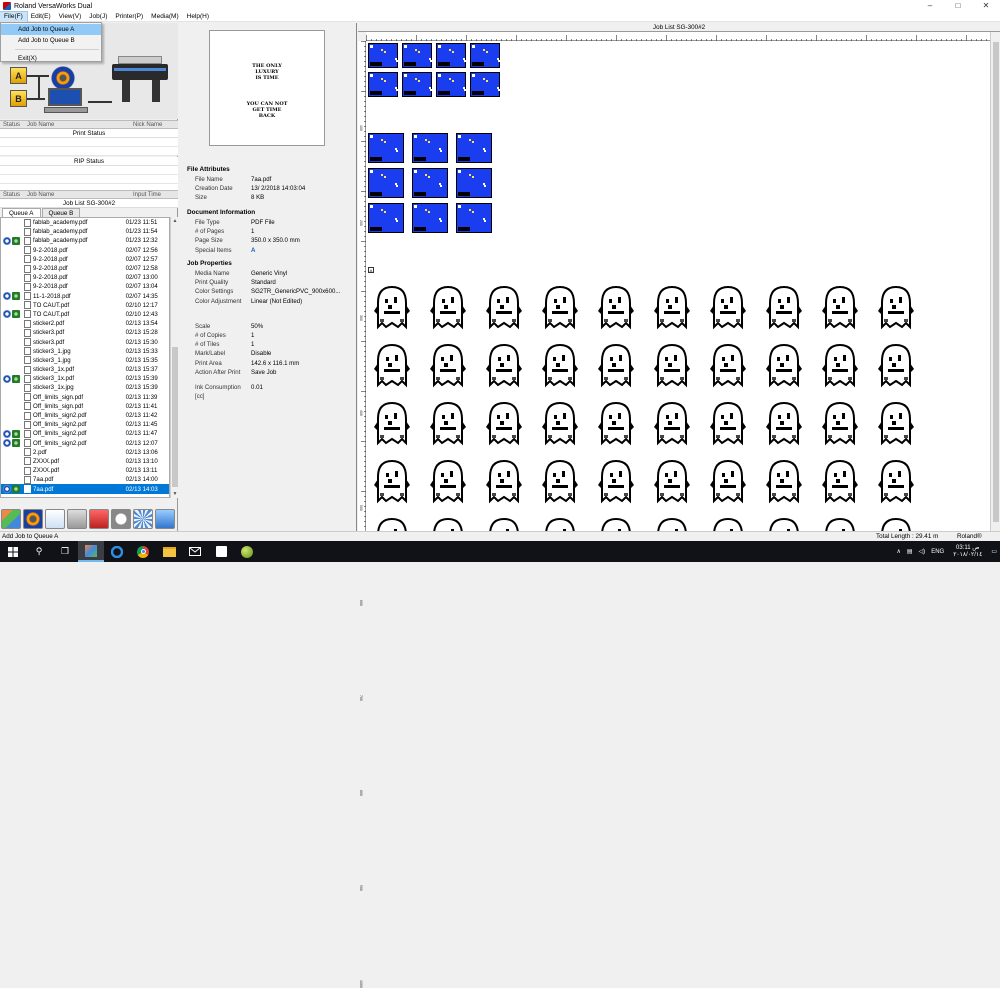 The width and height of the screenshot is (1000, 988). Describe the element at coordinates (175, 221) in the screenshot. I see `scroll-up-arrow-icon: ▲` at that location.